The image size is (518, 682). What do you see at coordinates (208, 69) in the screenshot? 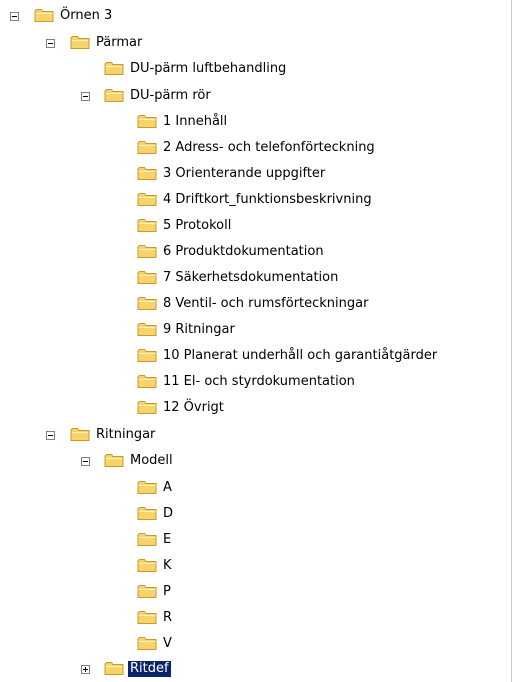
I see `tree-item-label: DU-pärm luftbehandling` at bounding box center [208, 69].